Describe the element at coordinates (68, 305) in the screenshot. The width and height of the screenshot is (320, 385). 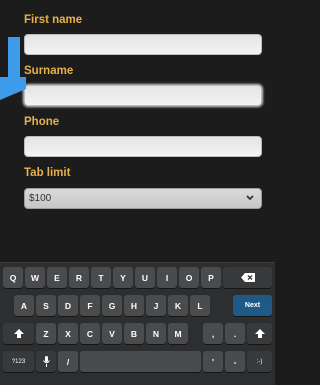
I see `key-d: D` at that location.